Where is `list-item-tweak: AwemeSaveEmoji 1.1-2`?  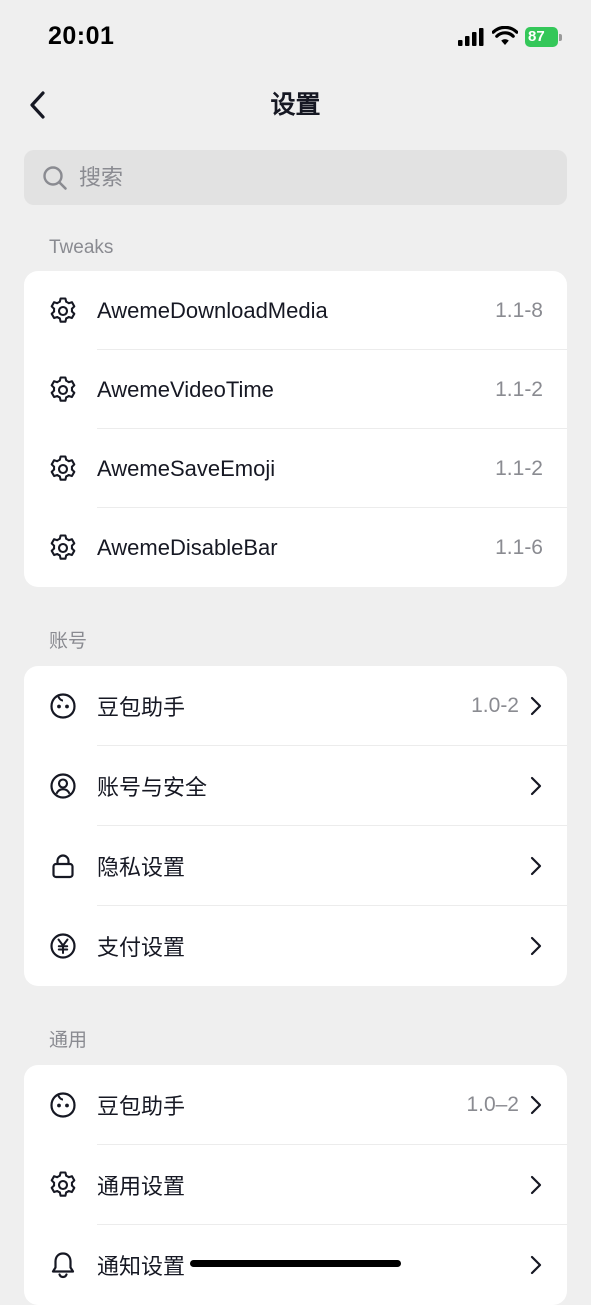
list-item-tweak: AwemeSaveEmoji 1.1-2 is located at coordinates (295, 468).